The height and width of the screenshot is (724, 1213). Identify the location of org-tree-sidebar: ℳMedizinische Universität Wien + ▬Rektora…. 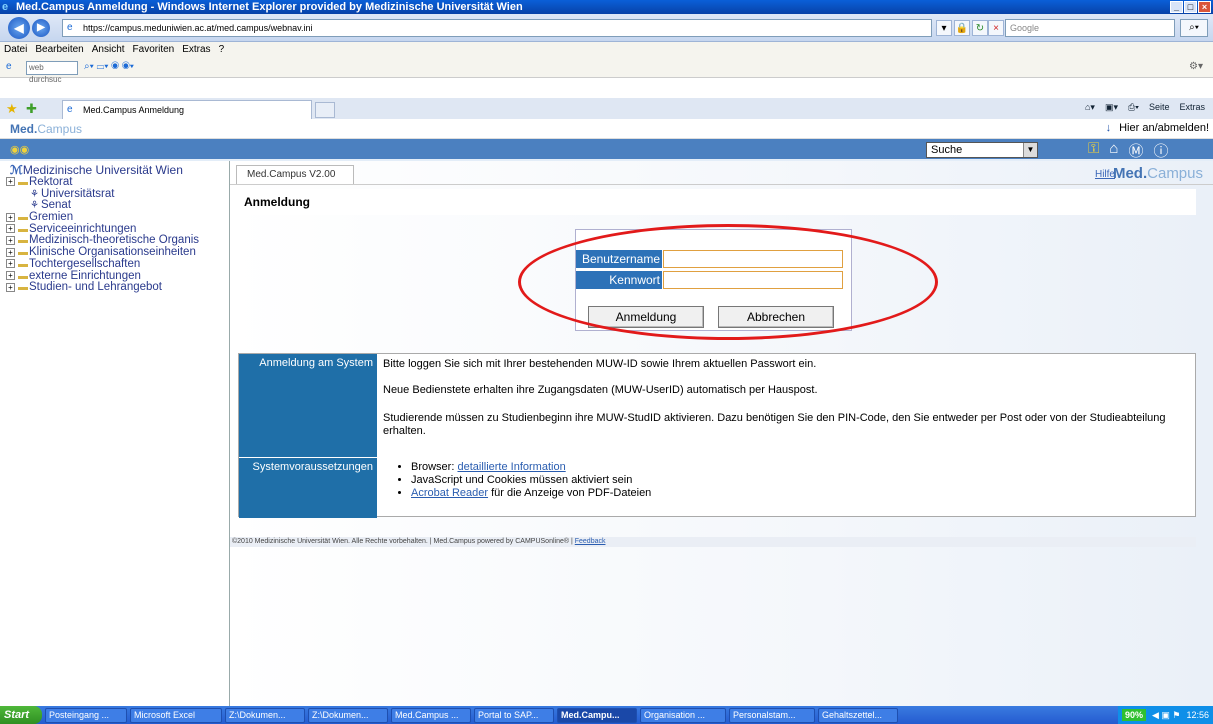
(115, 433).